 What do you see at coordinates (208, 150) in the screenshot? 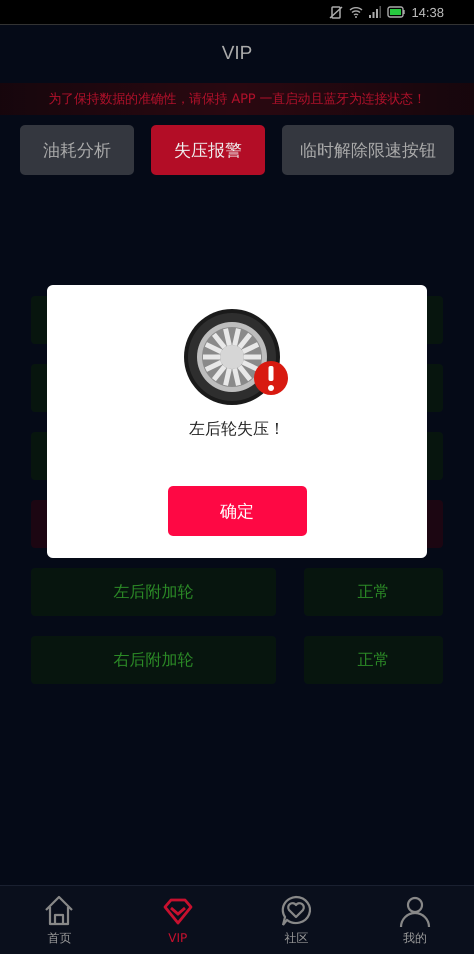
I see `tab: 失压报警` at bounding box center [208, 150].